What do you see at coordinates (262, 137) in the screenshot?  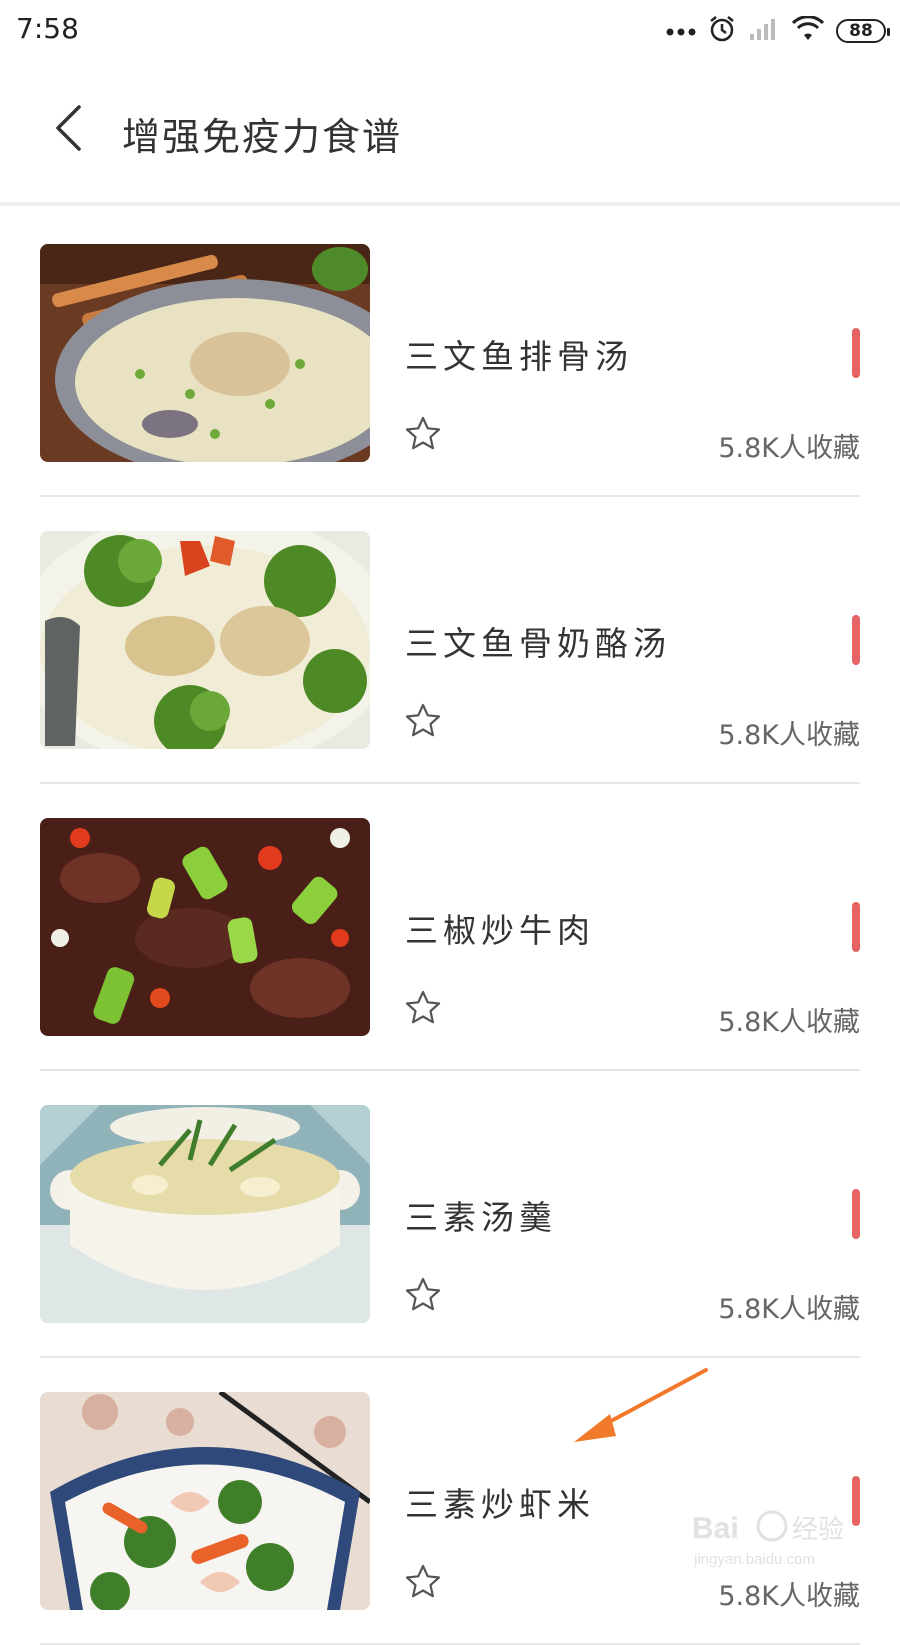 I see `page-title: 增强免疫力食谱` at bounding box center [262, 137].